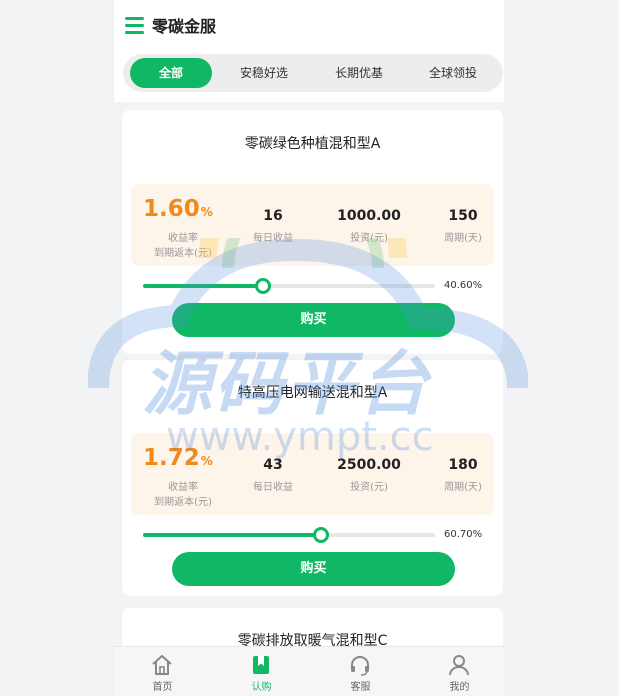 The image size is (619, 696). I want to click on invest-value: 2500.00, so click(369, 465).